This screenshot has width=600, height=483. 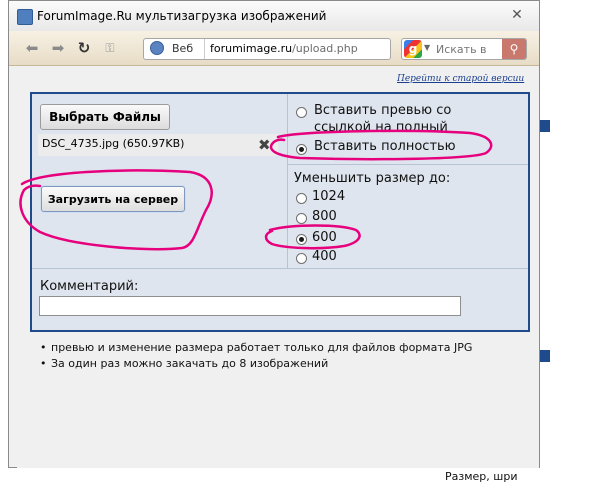 What do you see at coordinates (113, 143) in the screenshot?
I see `file-name: DSC_4735.jpg (650.97KB)` at bounding box center [113, 143].